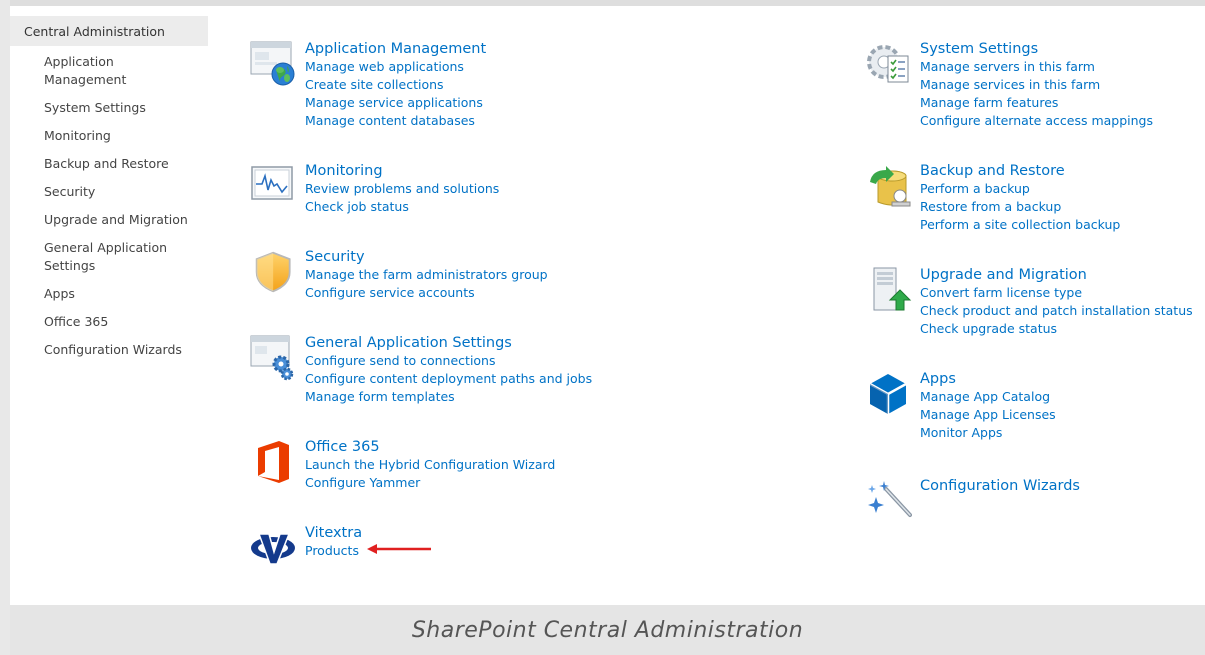 The width and height of the screenshot is (1205, 655). What do you see at coordinates (273, 64) in the screenshot?
I see `web-application-globe-icon` at bounding box center [273, 64].